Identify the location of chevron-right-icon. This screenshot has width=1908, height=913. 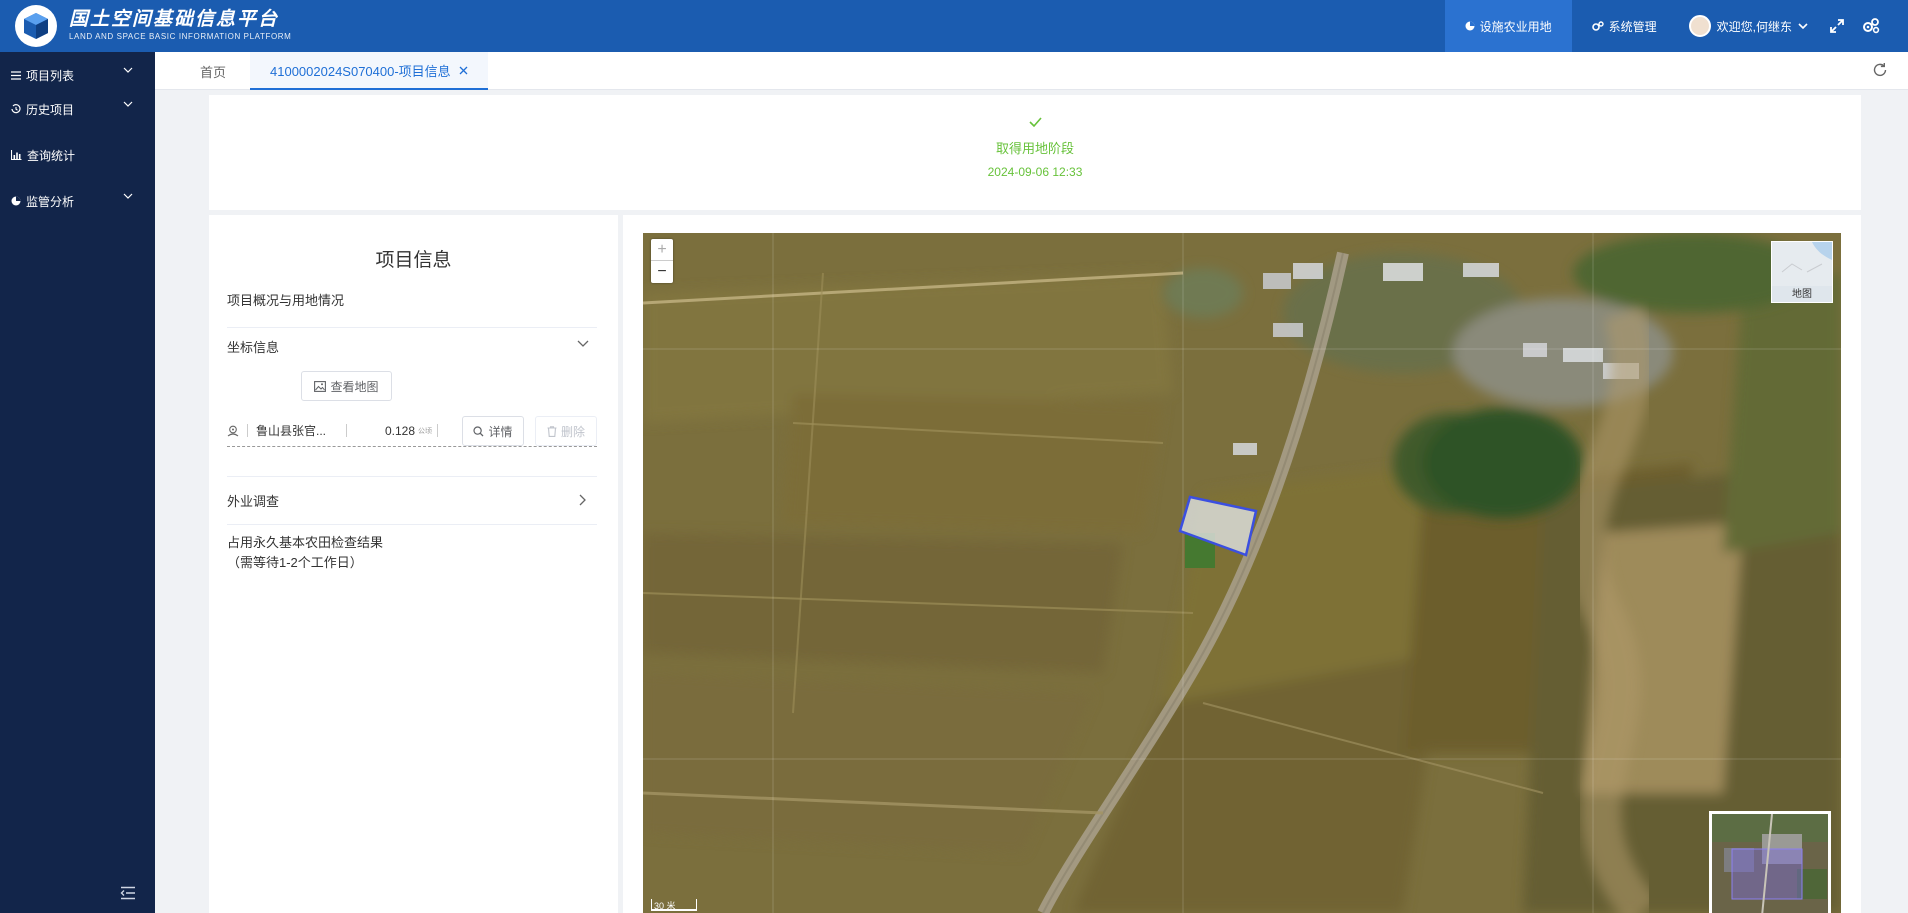
(582, 500).